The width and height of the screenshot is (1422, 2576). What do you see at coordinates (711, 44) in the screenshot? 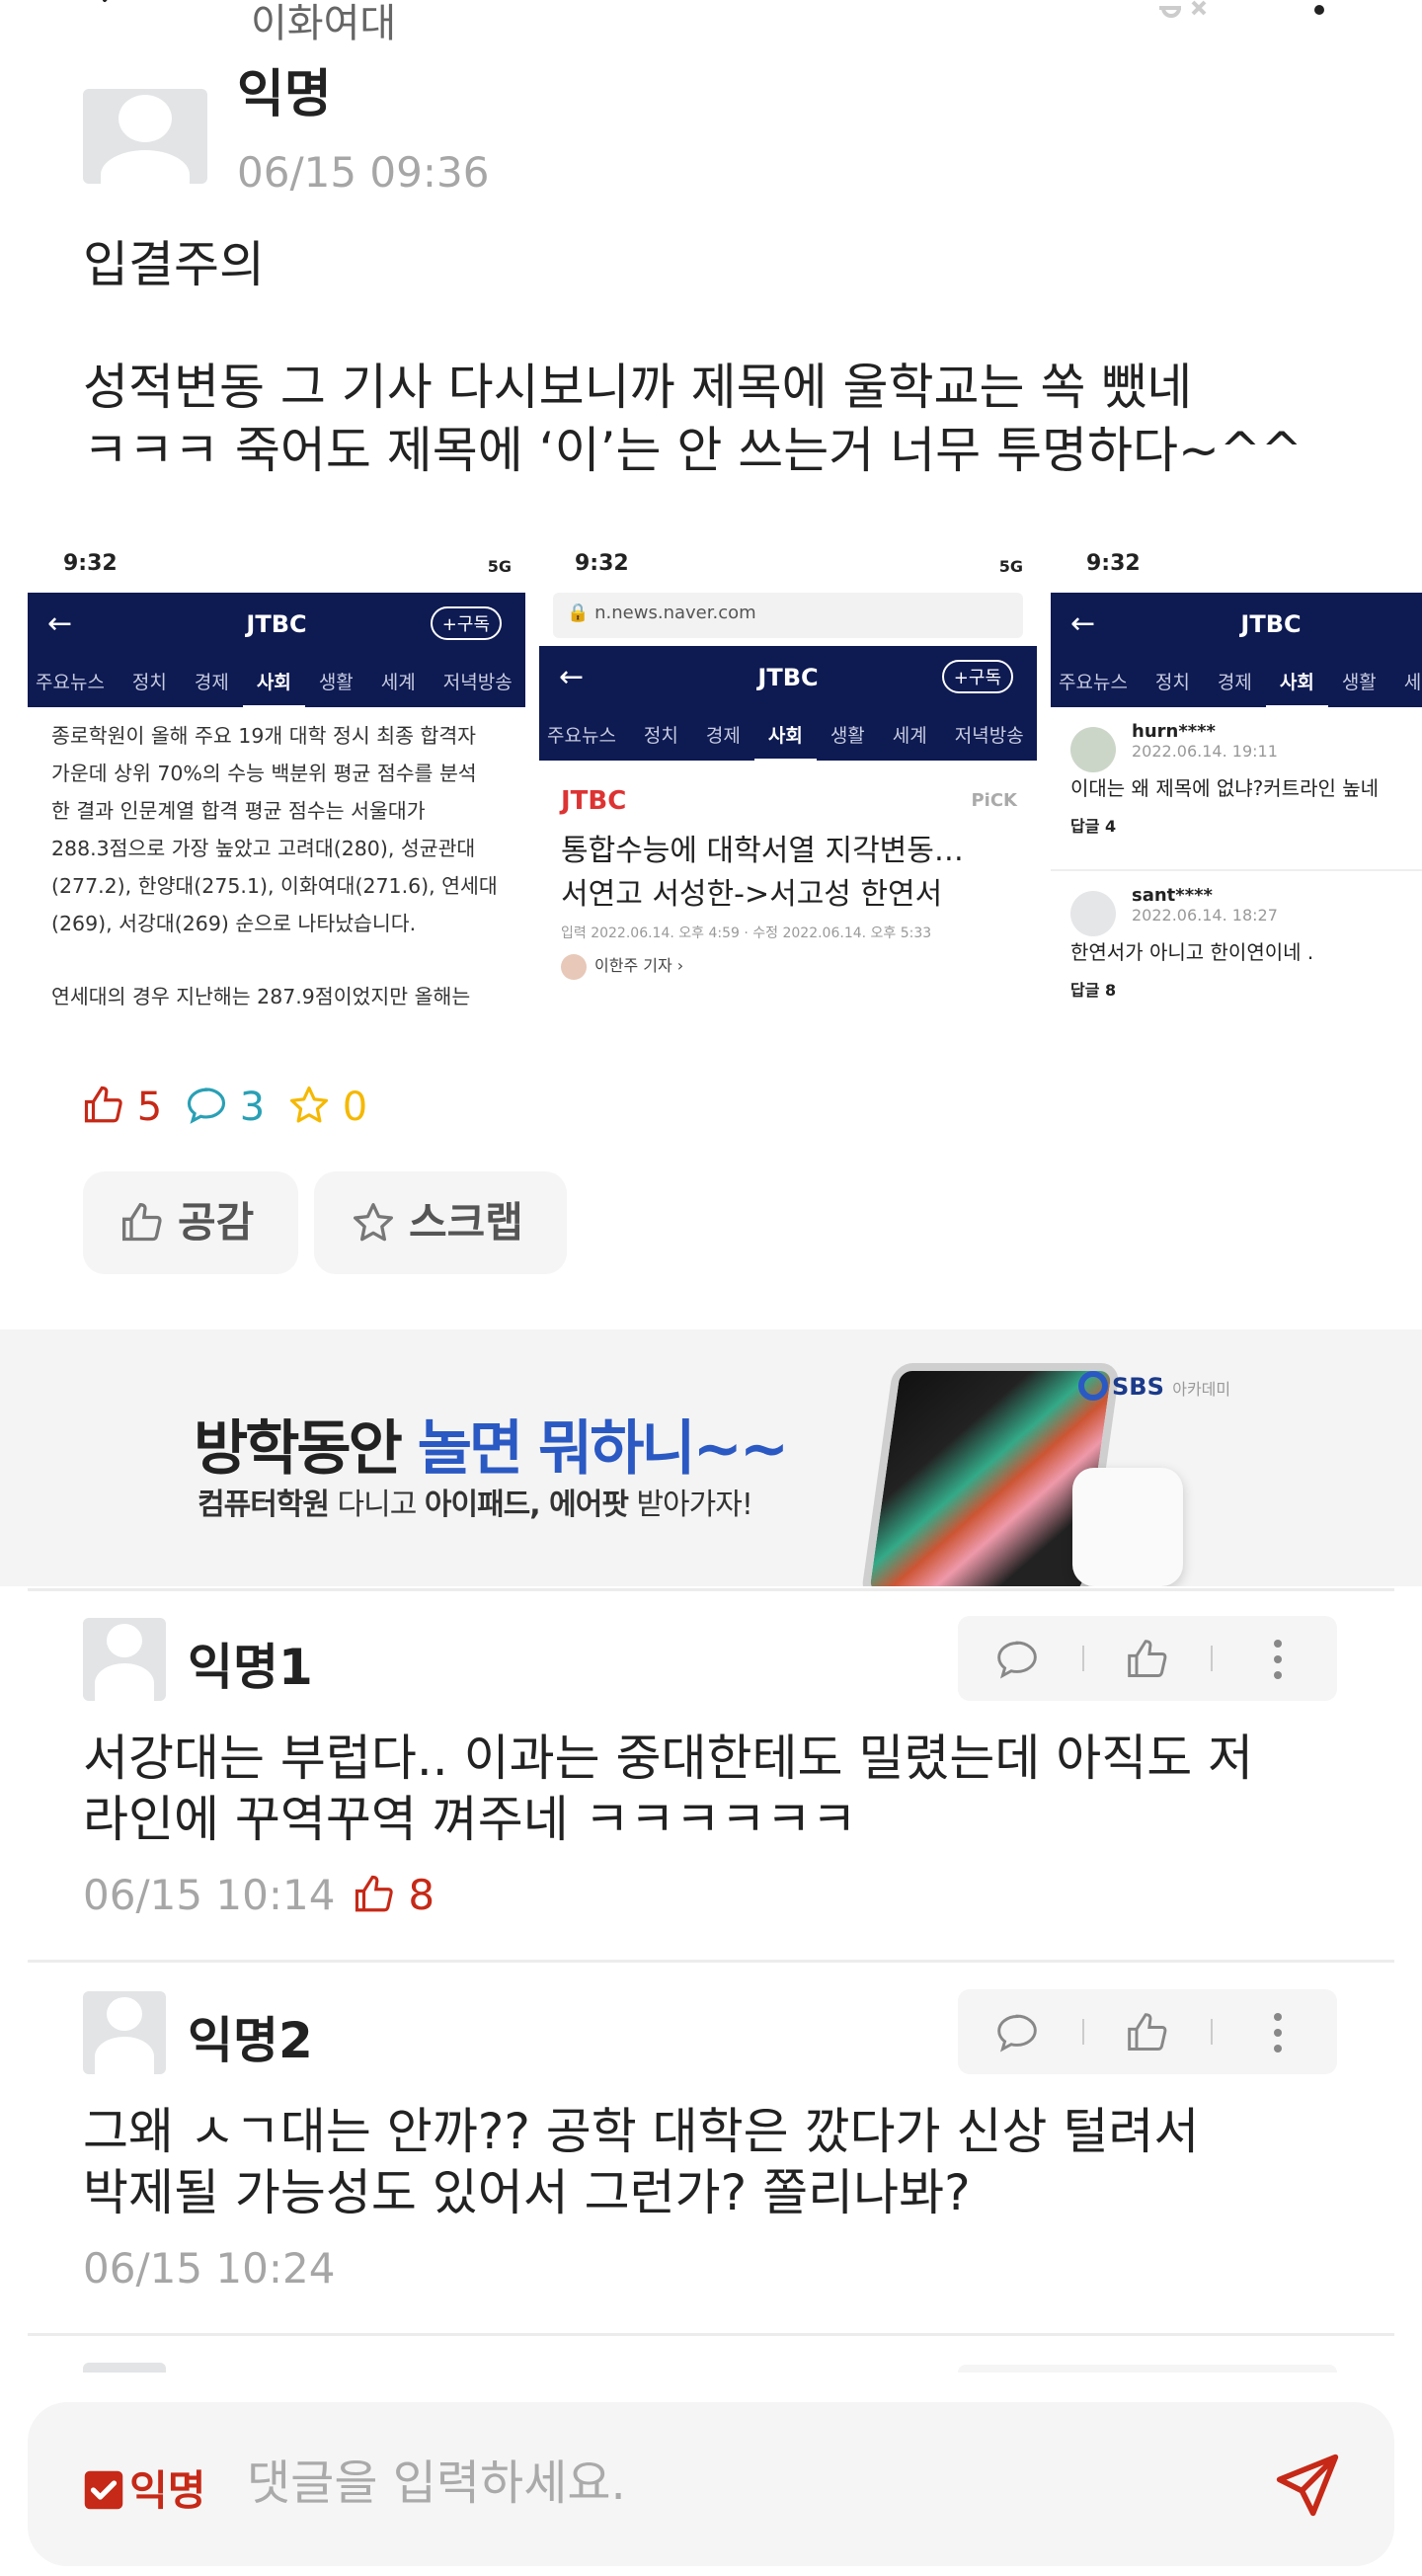
I see `top-bar: 이화여대` at bounding box center [711, 44].